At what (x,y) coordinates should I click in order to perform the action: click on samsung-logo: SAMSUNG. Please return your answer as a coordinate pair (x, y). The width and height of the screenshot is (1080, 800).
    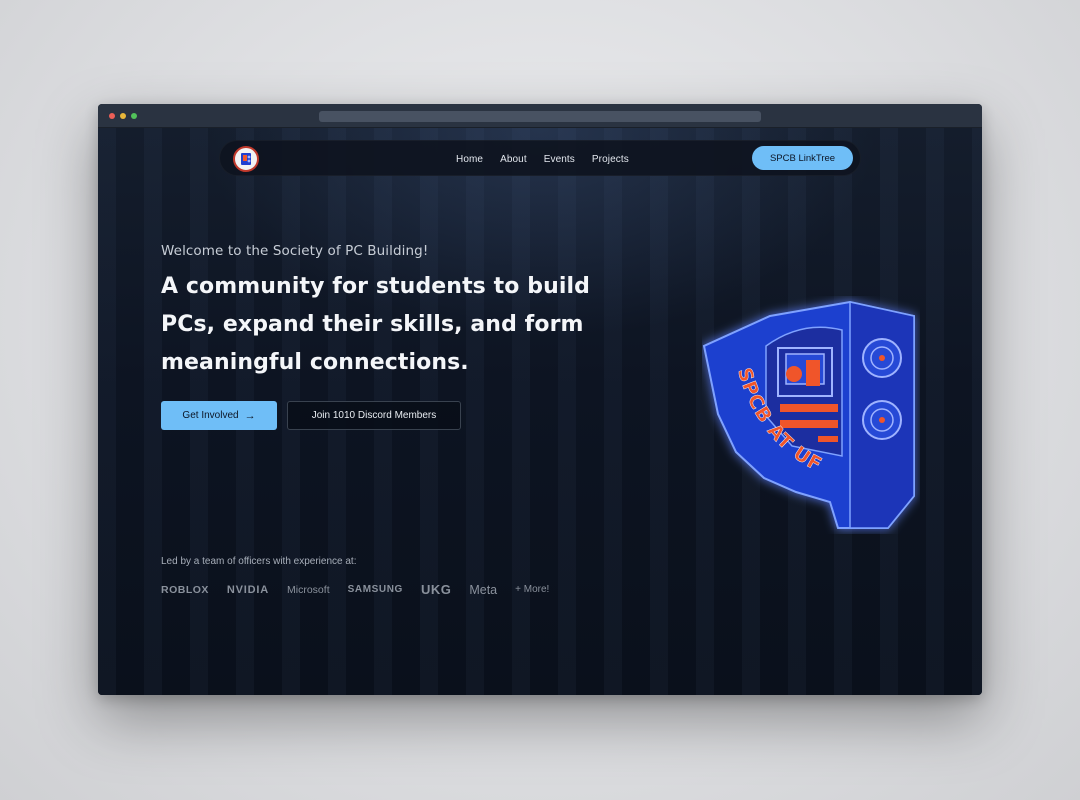
    Looking at the image, I should click on (375, 589).